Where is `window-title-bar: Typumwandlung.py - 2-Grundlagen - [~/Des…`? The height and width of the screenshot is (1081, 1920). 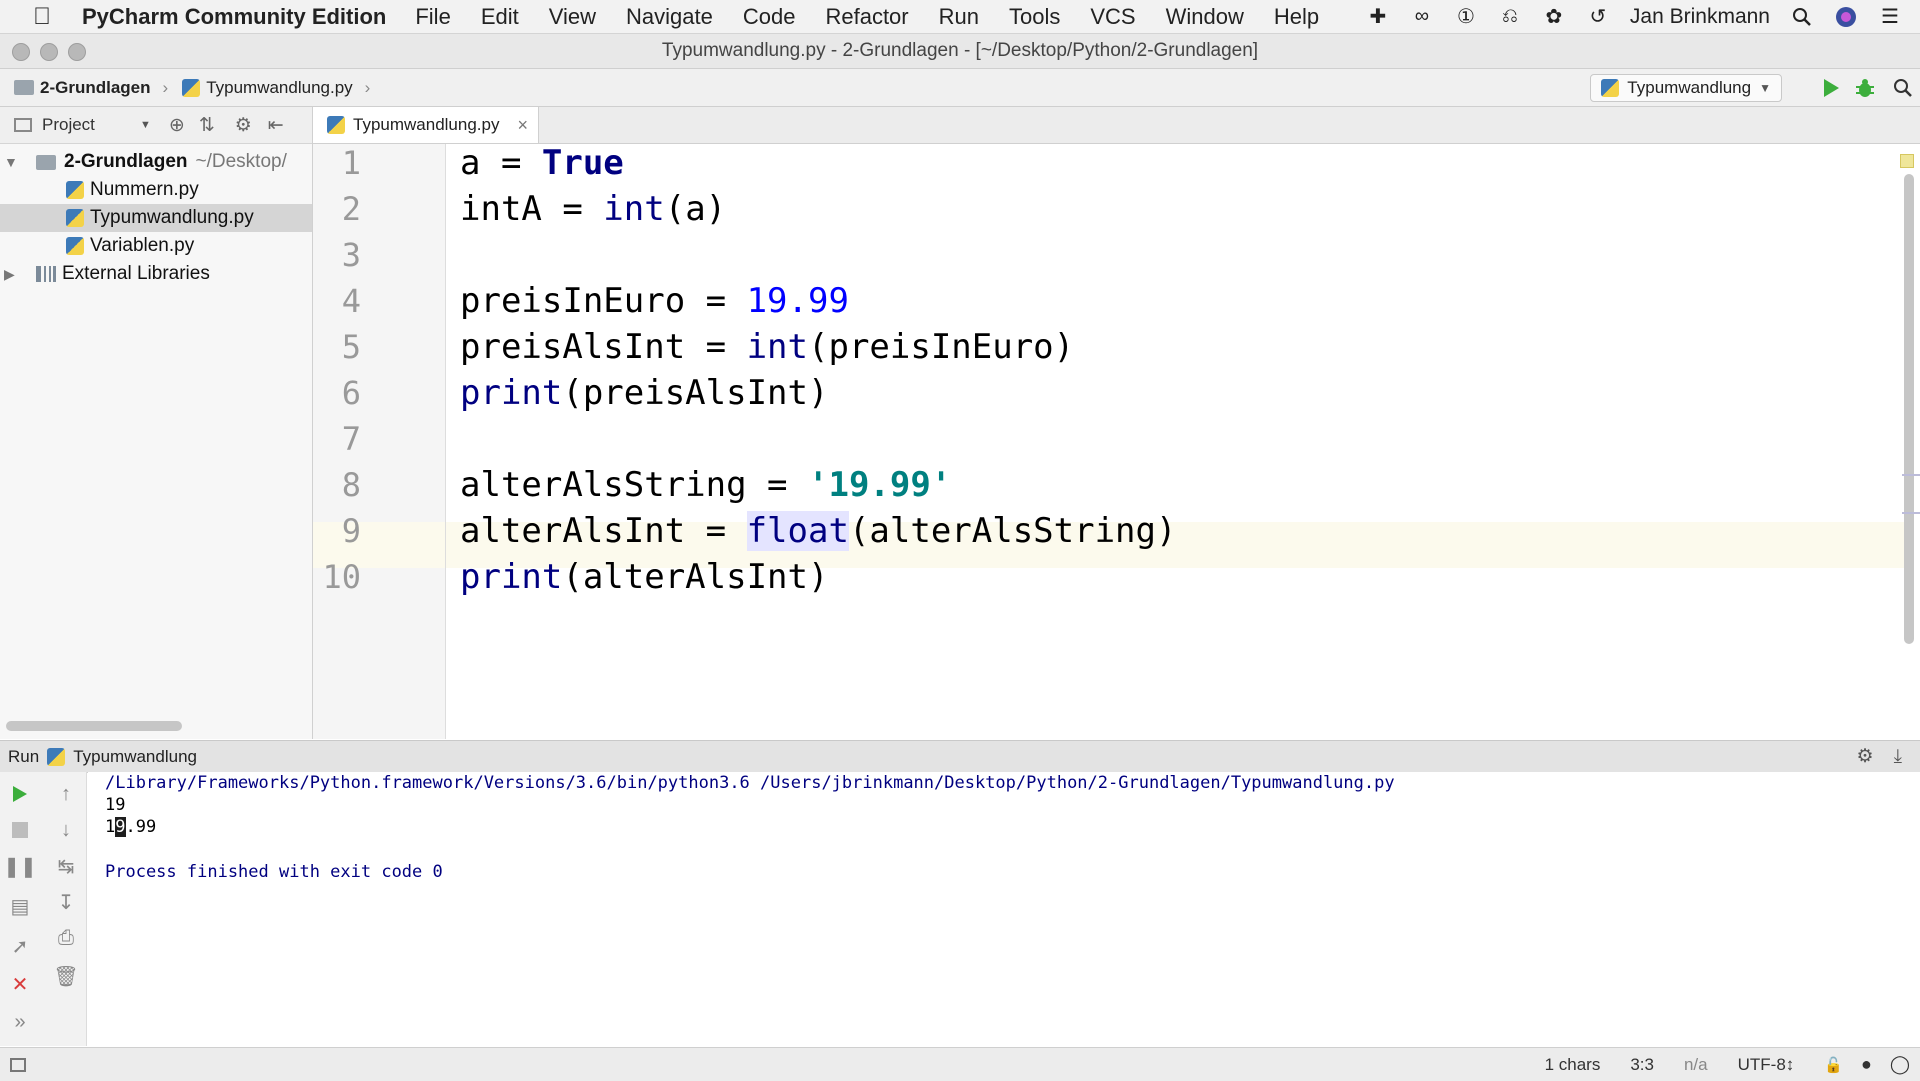 window-title-bar: Typumwandlung.py - 2-Grundlagen - [~/Des… is located at coordinates (960, 51).